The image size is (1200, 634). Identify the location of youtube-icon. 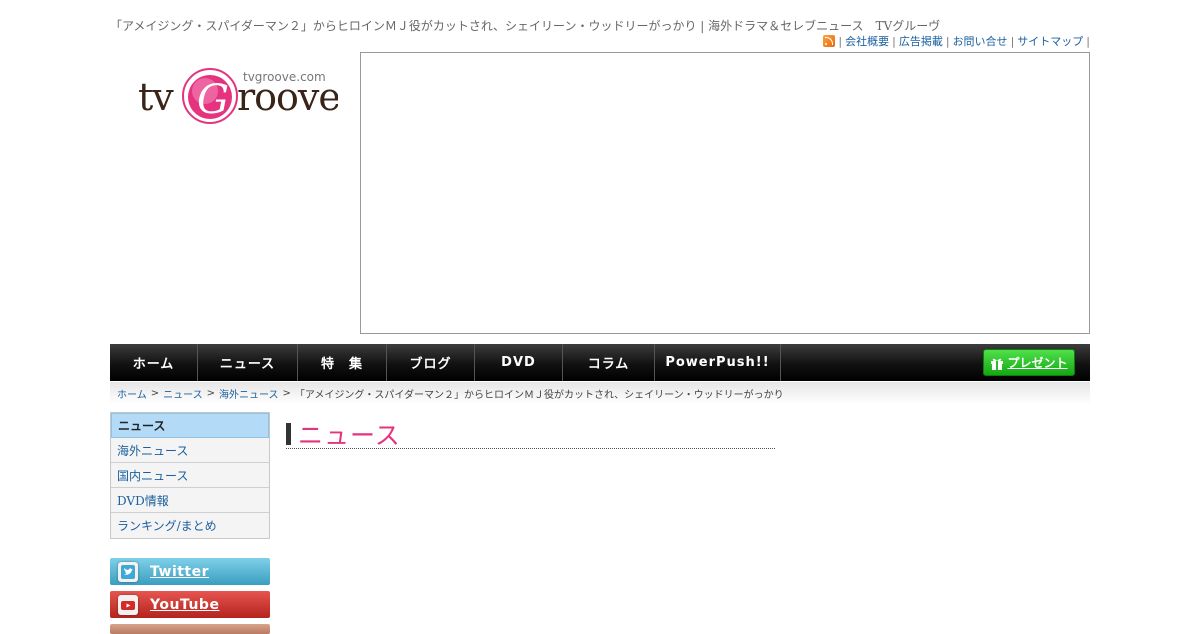
(128, 604).